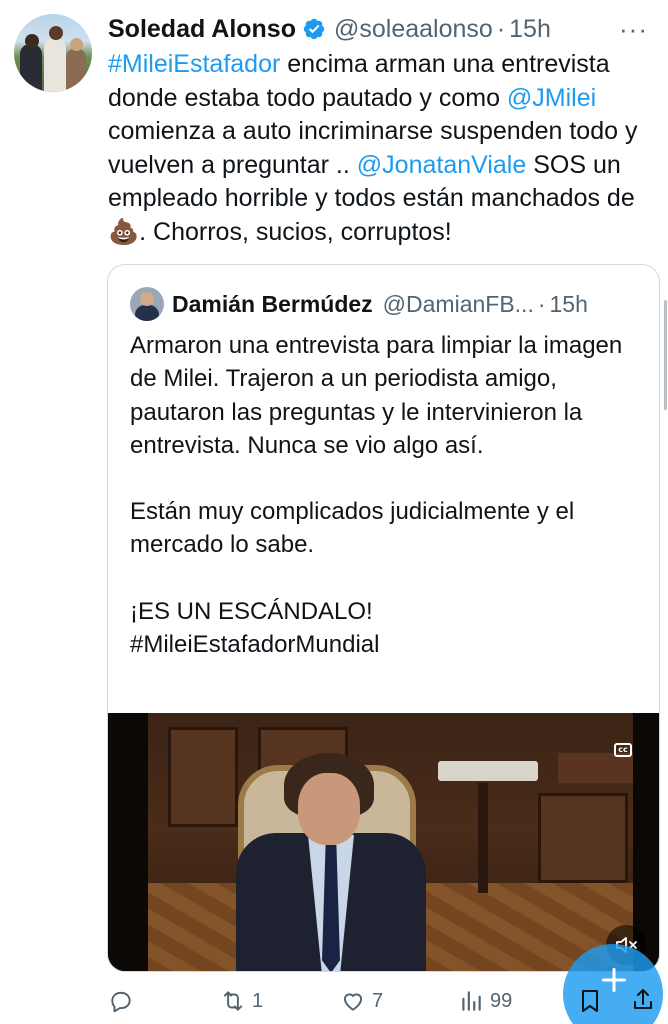  What do you see at coordinates (614, 980) in the screenshot?
I see `compose-plus-icon` at bounding box center [614, 980].